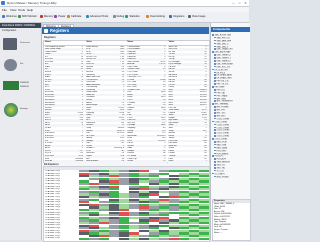 The width and height of the screenshot is (320, 242). Describe the element at coordinates (50, 37) in the screenshot. I see `registers-section-label: Registers` at that location.